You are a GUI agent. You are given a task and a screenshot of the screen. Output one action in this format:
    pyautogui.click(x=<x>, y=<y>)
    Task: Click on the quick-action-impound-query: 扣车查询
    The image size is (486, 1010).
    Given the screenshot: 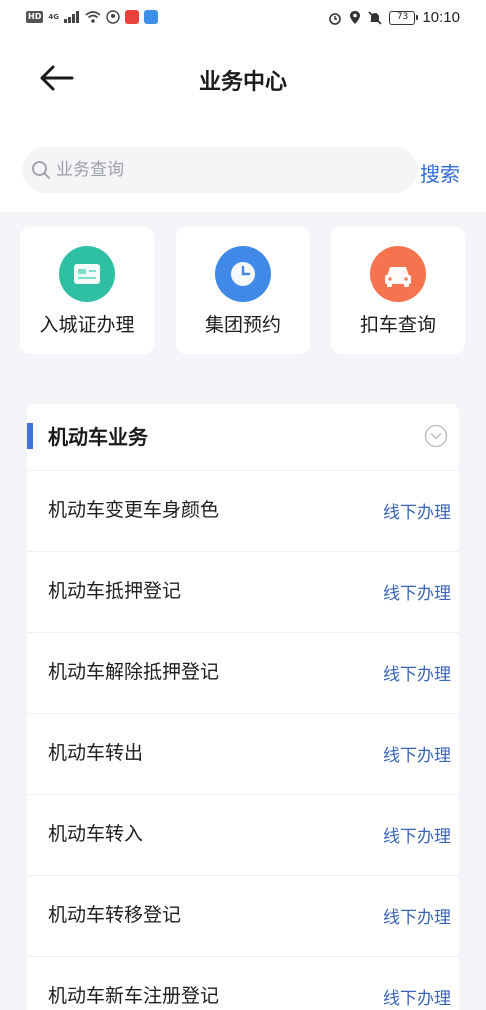 What is the action you would take?
    pyautogui.click(x=398, y=290)
    